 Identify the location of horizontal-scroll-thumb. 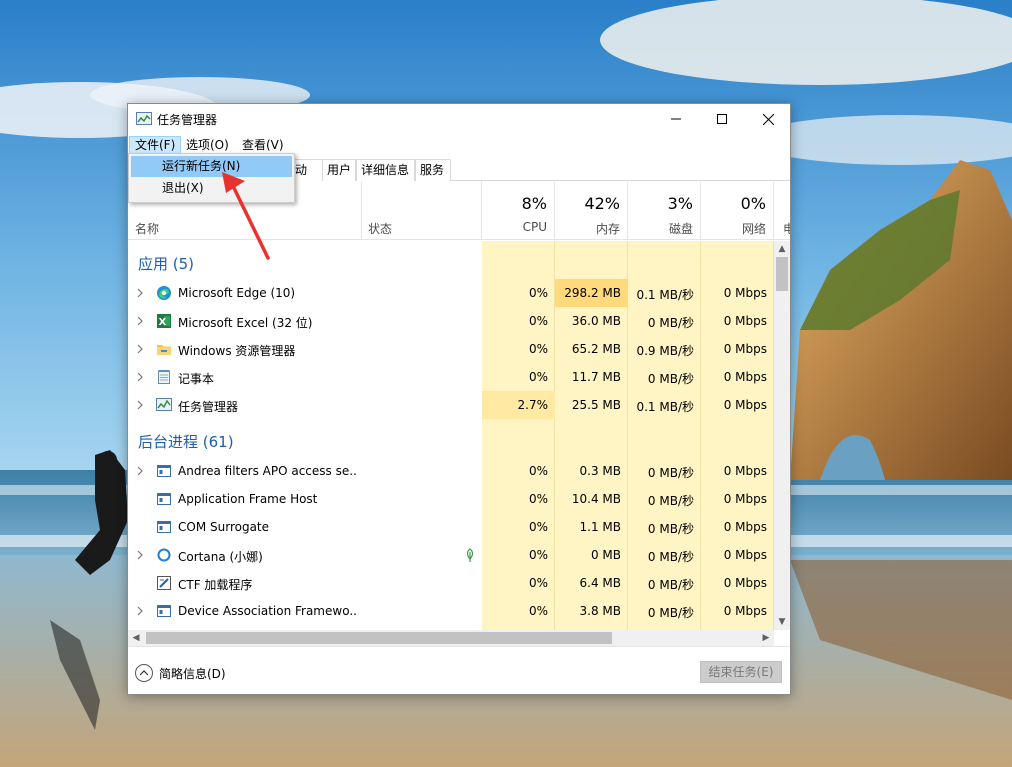
(379, 638).